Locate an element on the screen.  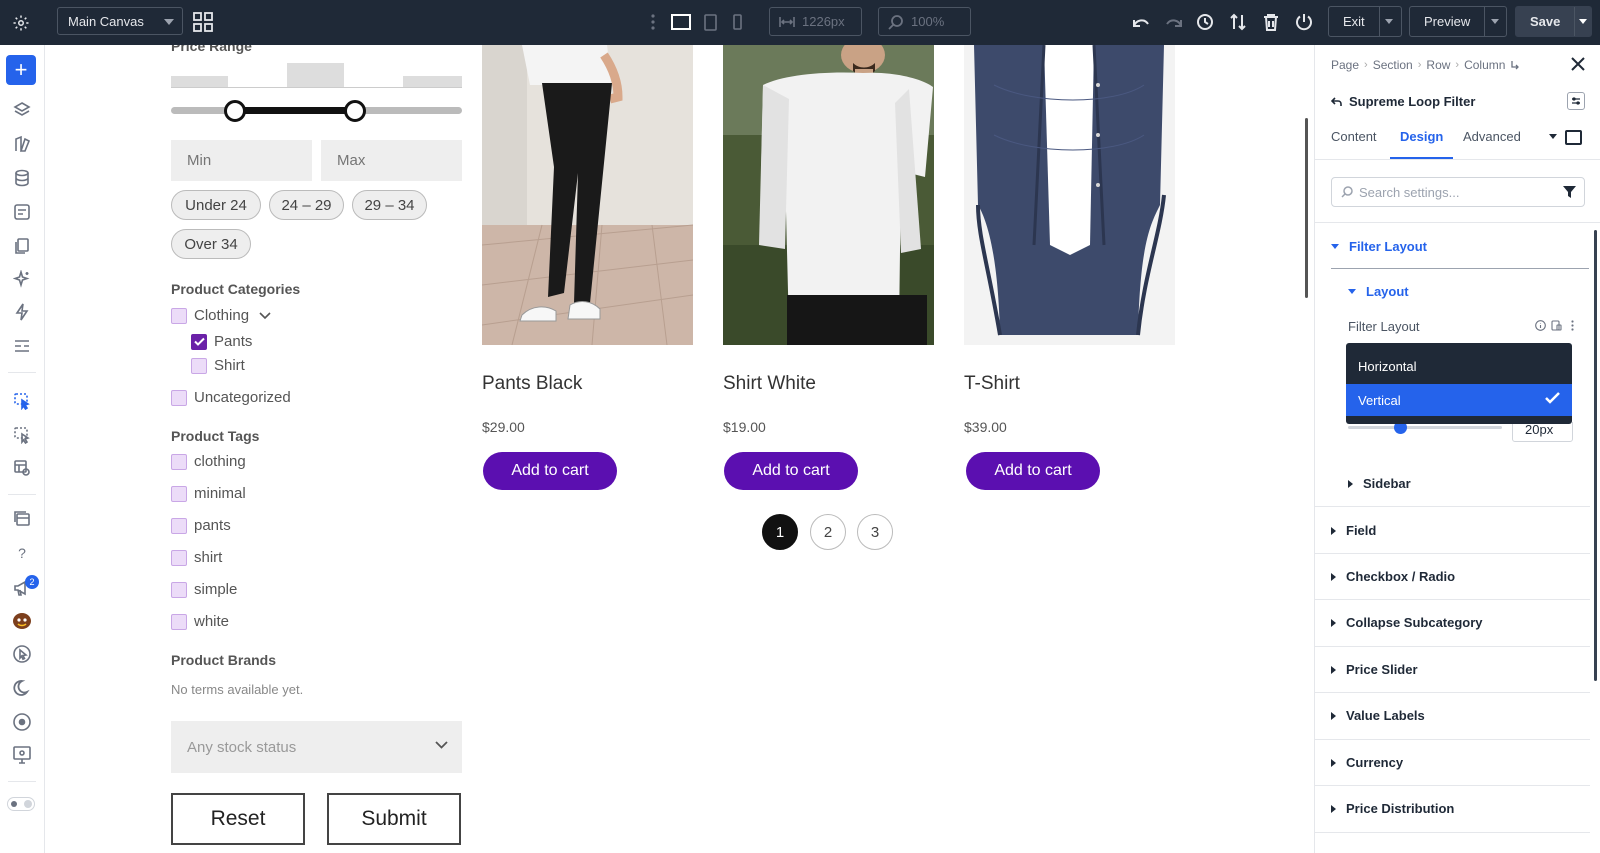
subgroup-sidebar: Sidebar is located at coordinates (1379, 483).